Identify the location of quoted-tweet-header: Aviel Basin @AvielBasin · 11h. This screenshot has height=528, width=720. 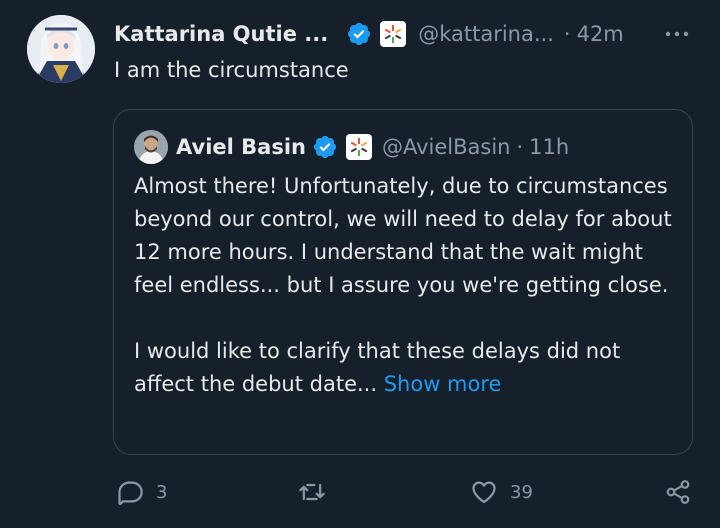
(404, 147).